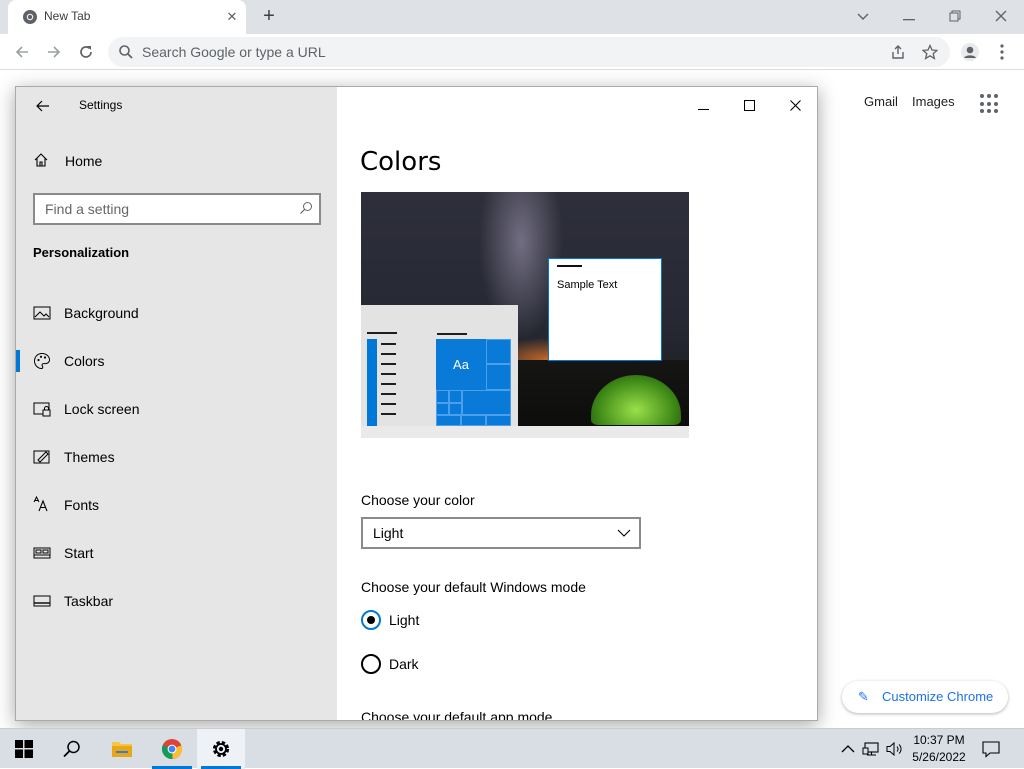  What do you see at coordinates (501, 533) in the screenshot?
I see `choose-color-dropdown: Light` at bounding box center [501, 533].